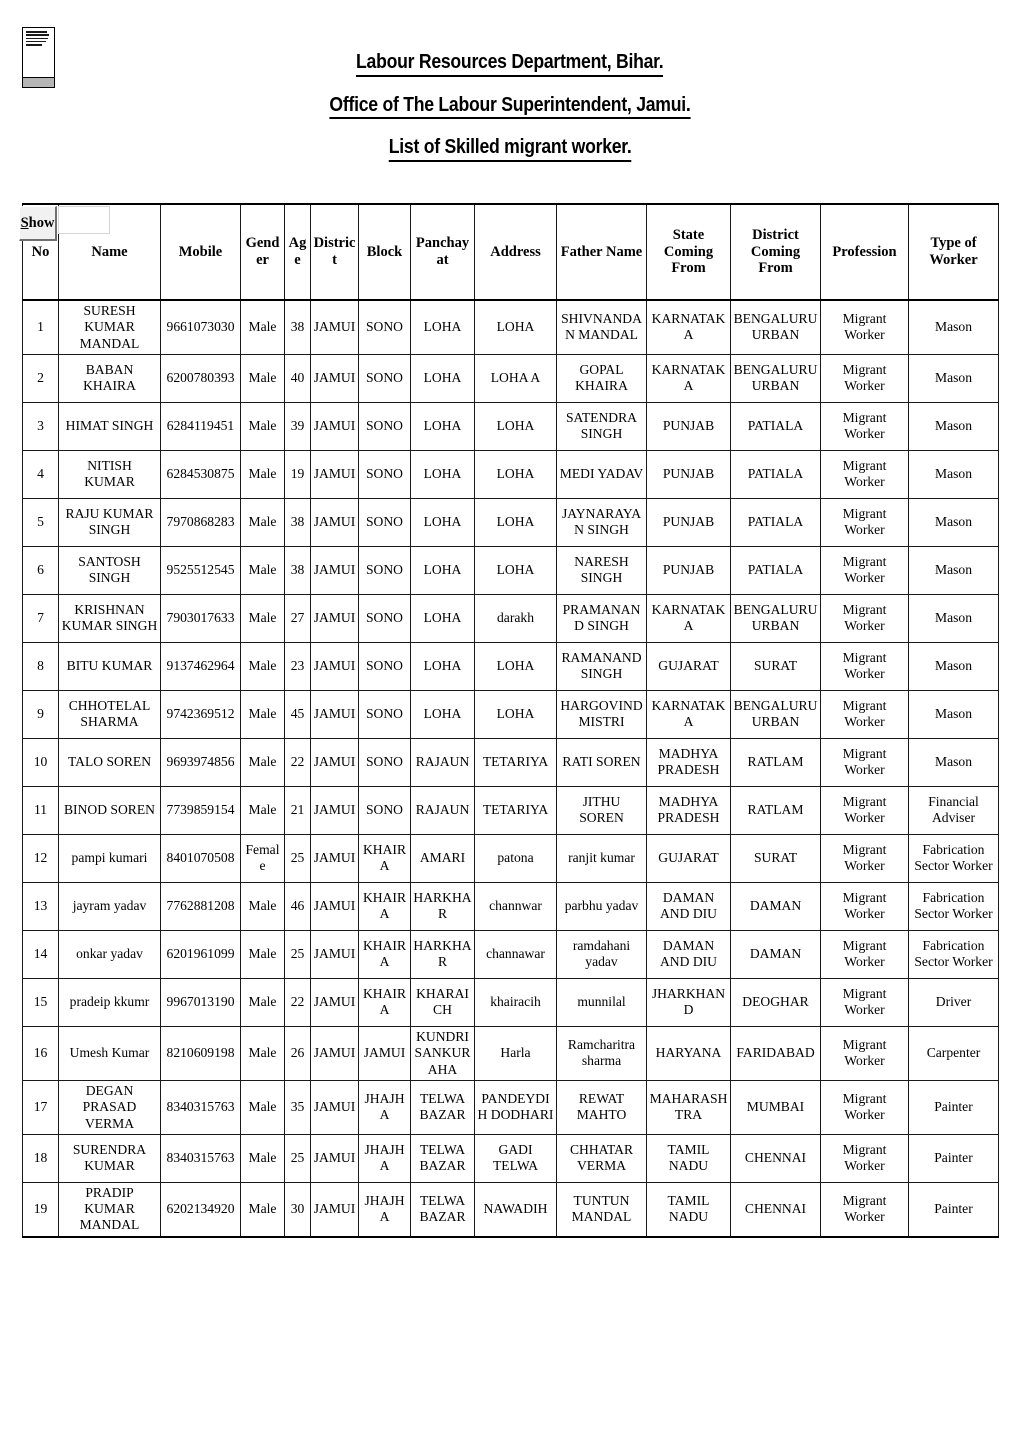  Describe the element at coordinates (384, 252) in the screenshot. I see `column-header-block: Block` at that location.